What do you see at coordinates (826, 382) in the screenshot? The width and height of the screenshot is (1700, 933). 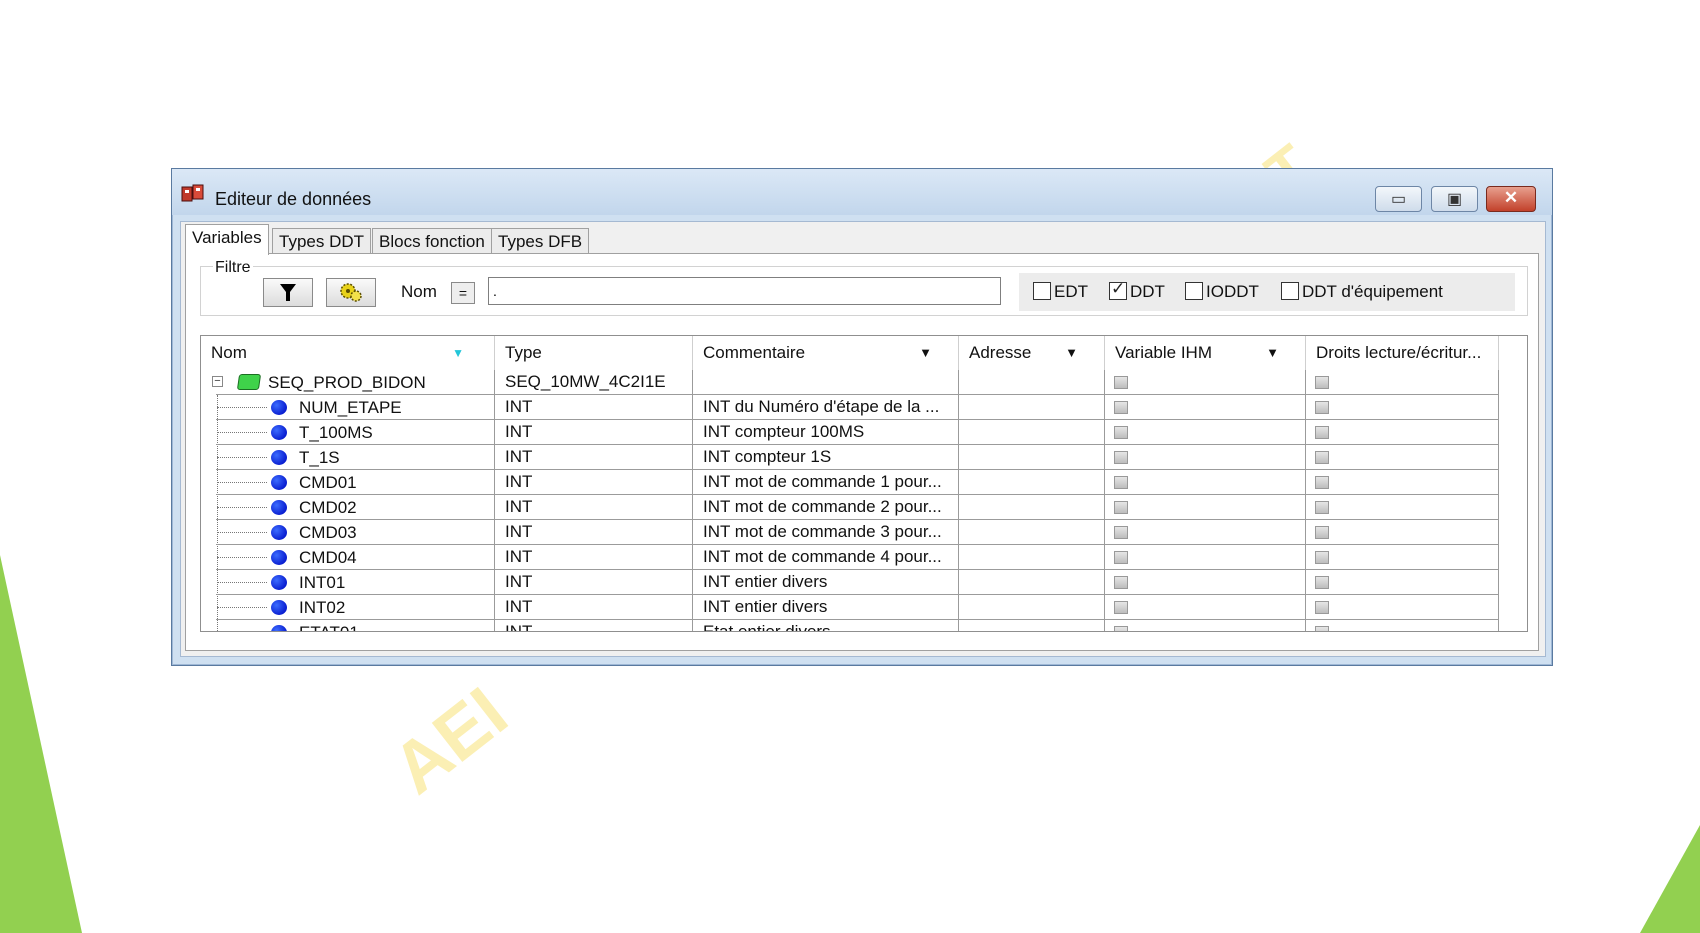 I see `cell-commentaire` at bounding box center [826, 382].